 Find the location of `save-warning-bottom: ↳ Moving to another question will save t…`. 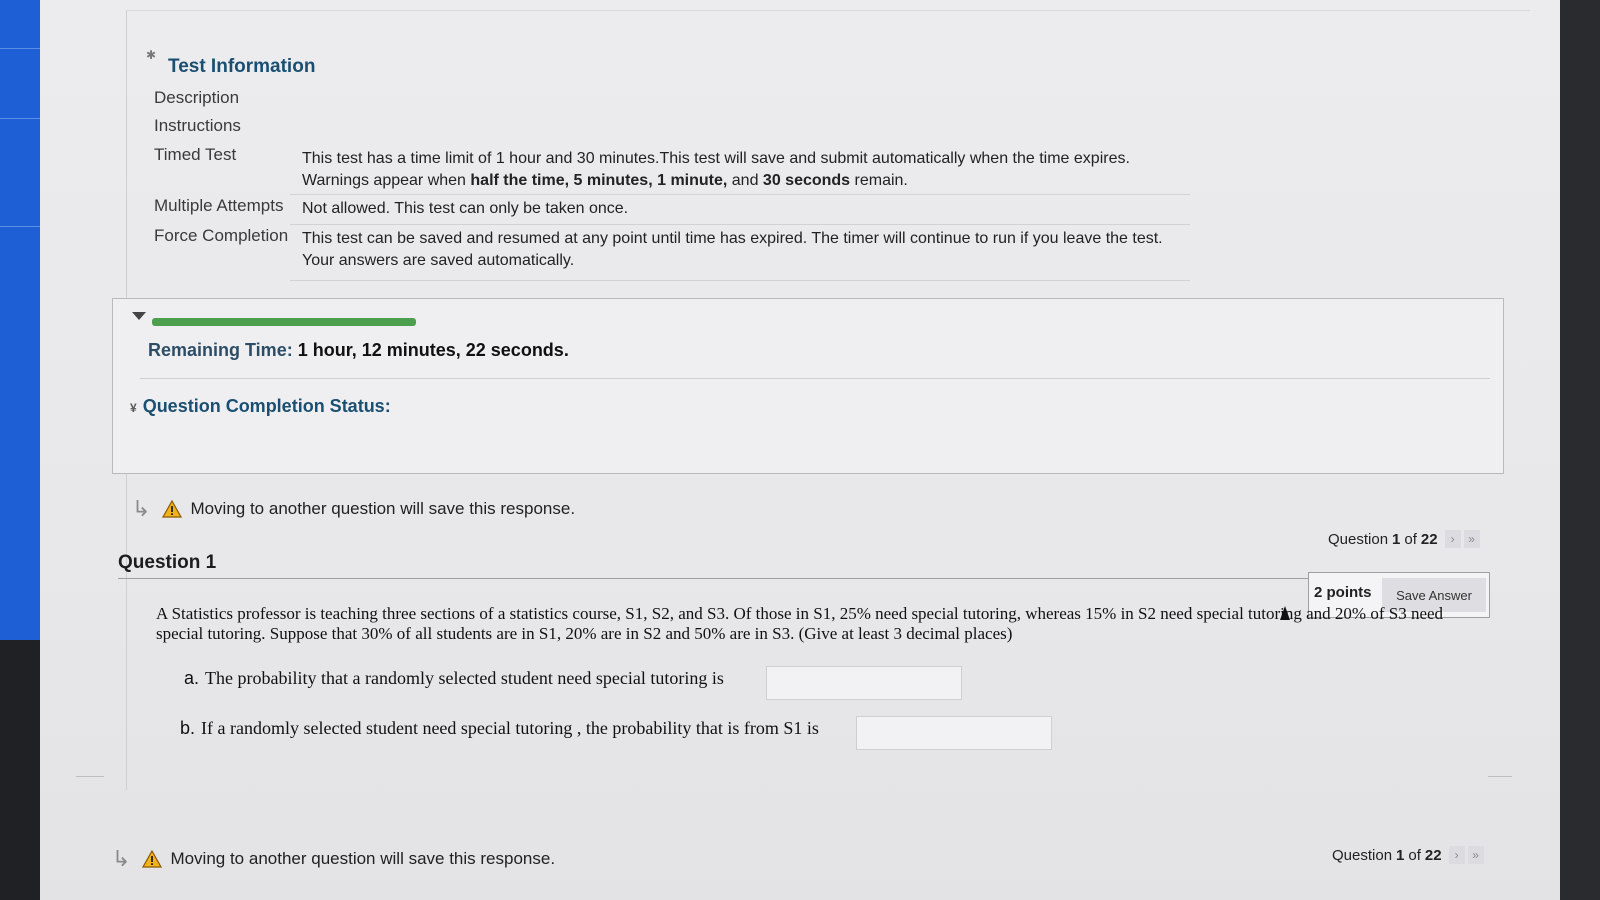

save-warning-bottom: ↳ Moving to another question will save t… is located at coordinates (333, 859).